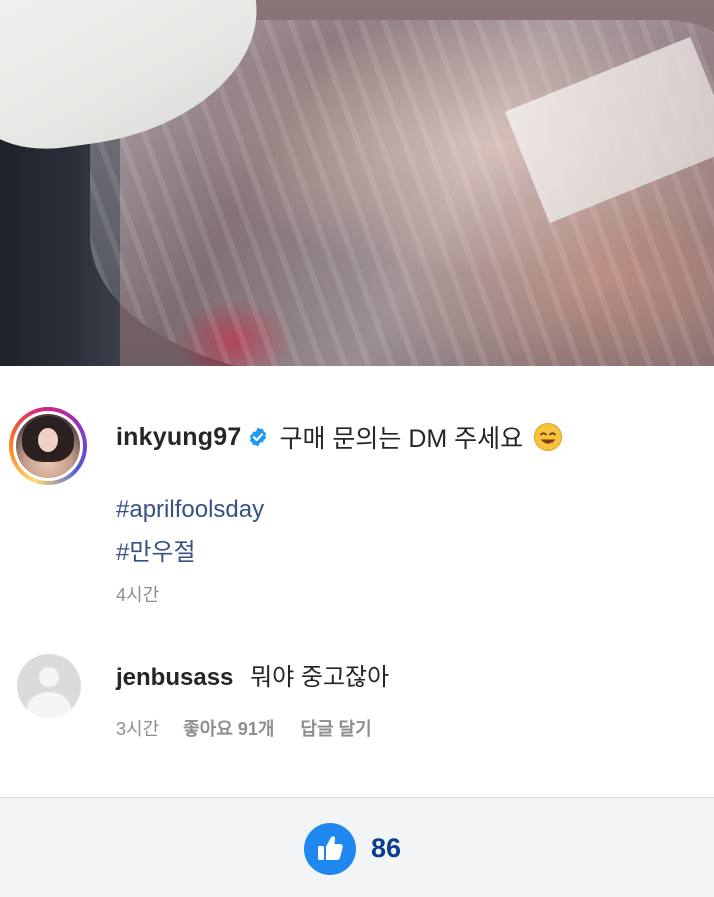  I want to click on hashtag-link: #만우절, so click(156, 549).